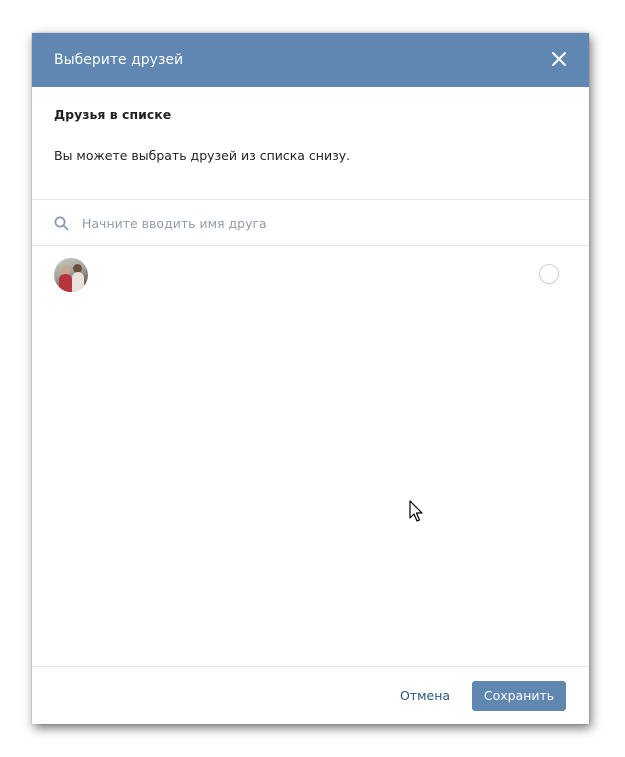 Image resolution: width=625 pixels, height=757 pixels. I want to click on dialog-title: Выберите друзей, so click(119, 60).